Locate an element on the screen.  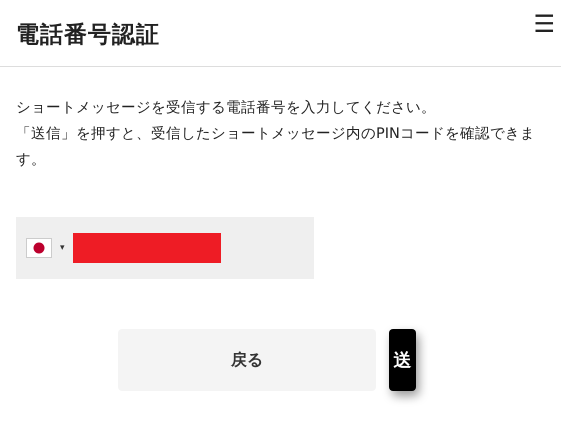
send-button: 送 is located at coordinates (402, 360).